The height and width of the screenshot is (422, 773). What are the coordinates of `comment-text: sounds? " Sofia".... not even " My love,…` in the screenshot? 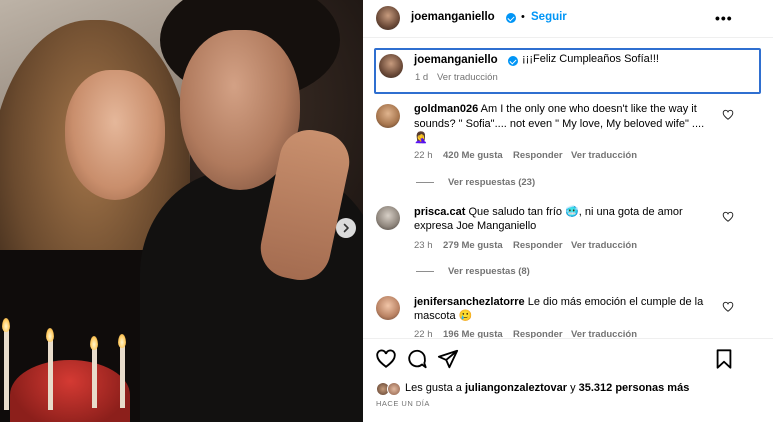 It's located at (559, 124).